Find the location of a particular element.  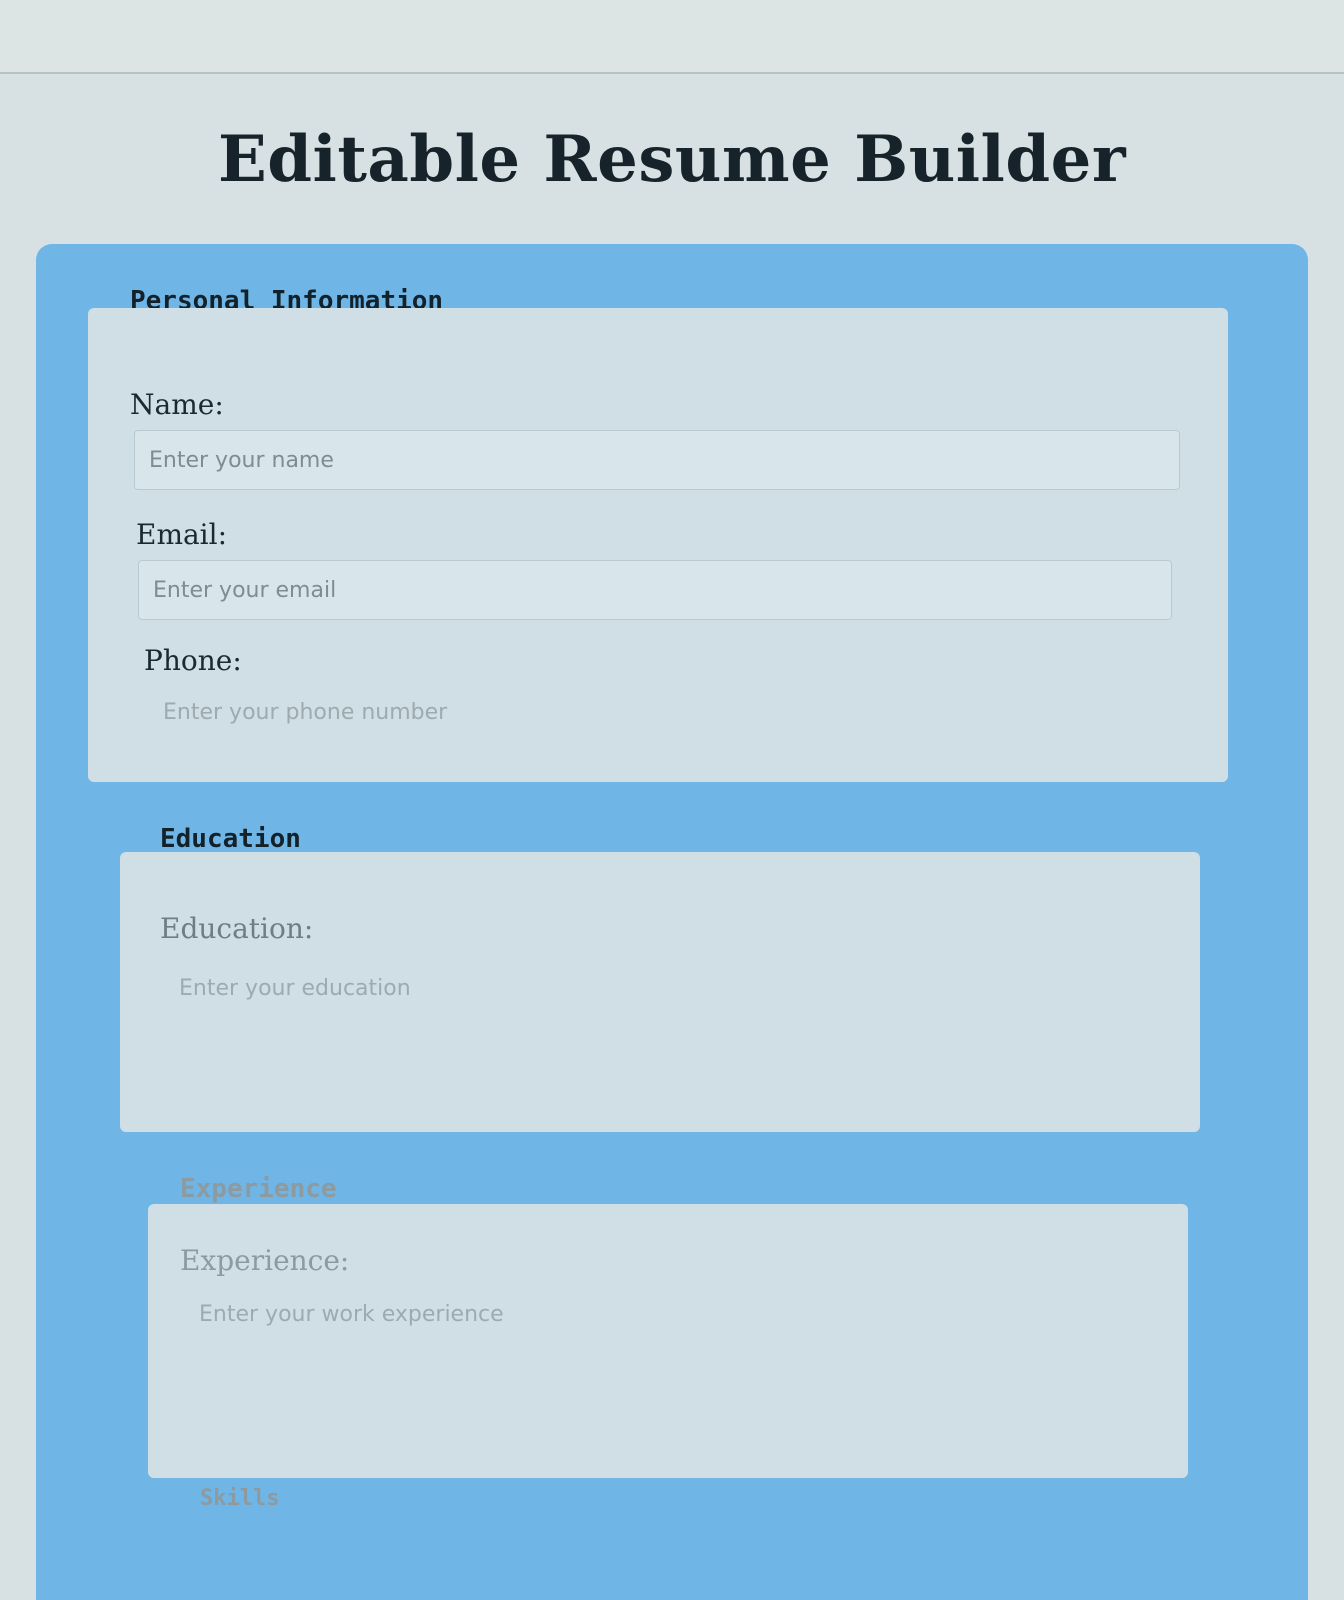

experience-section: Experience: is located at coordinates (668, 1341).